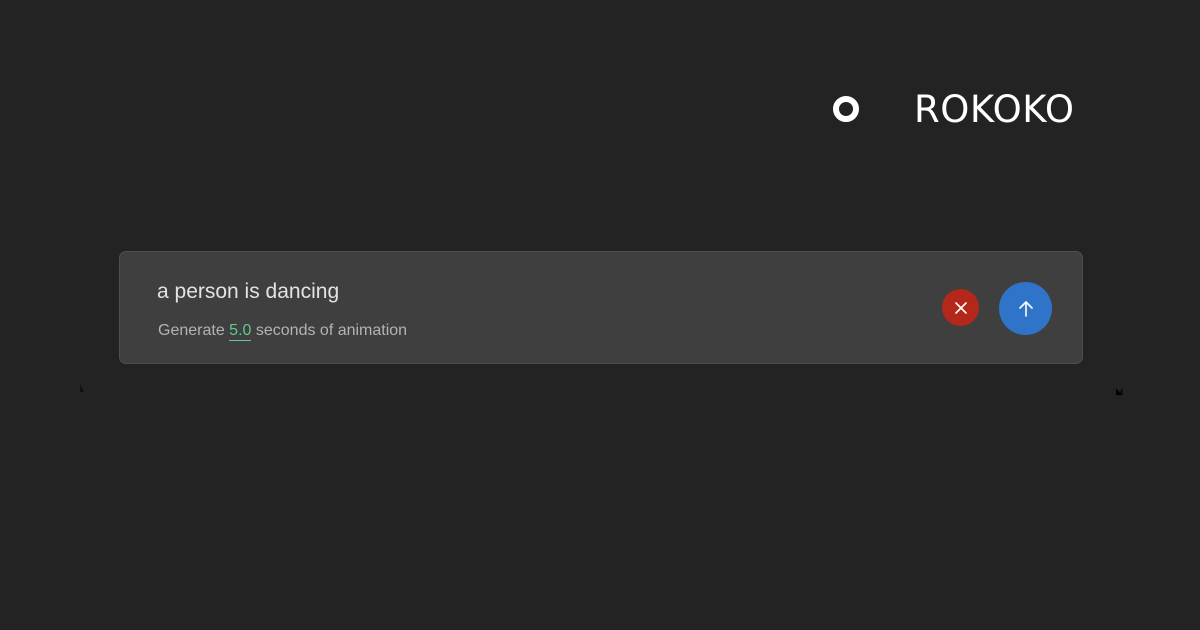 Image resolution: width=1200 pixels, height=630 pixels. I want to click on prompt-input: a person is dancing, so click(248, 292).